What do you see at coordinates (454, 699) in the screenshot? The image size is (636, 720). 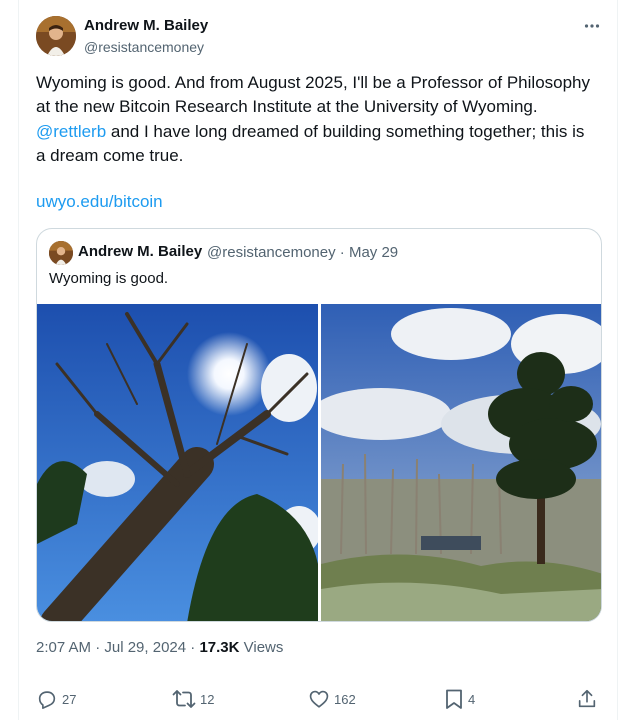 I see `bookmark-icon` at bounding box center [454, 699].